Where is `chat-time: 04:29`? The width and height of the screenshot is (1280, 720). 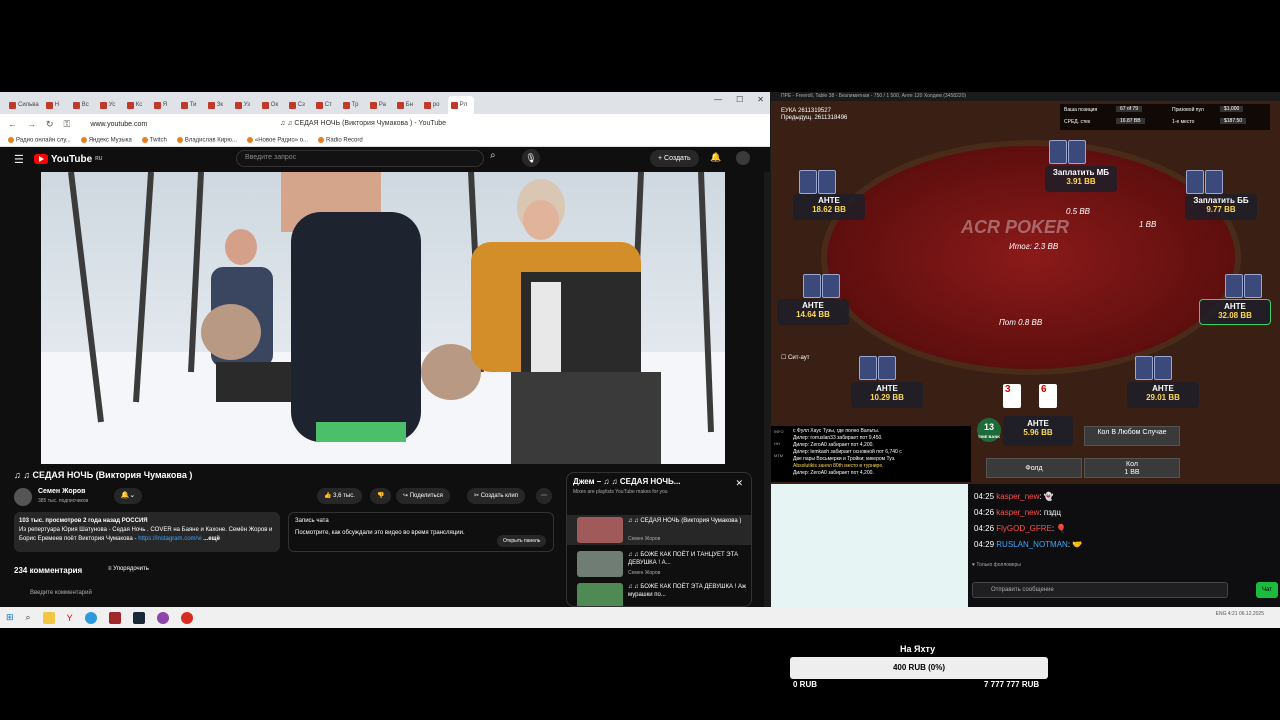
chat-time: 04:29 is located at coordinates (984, 544).